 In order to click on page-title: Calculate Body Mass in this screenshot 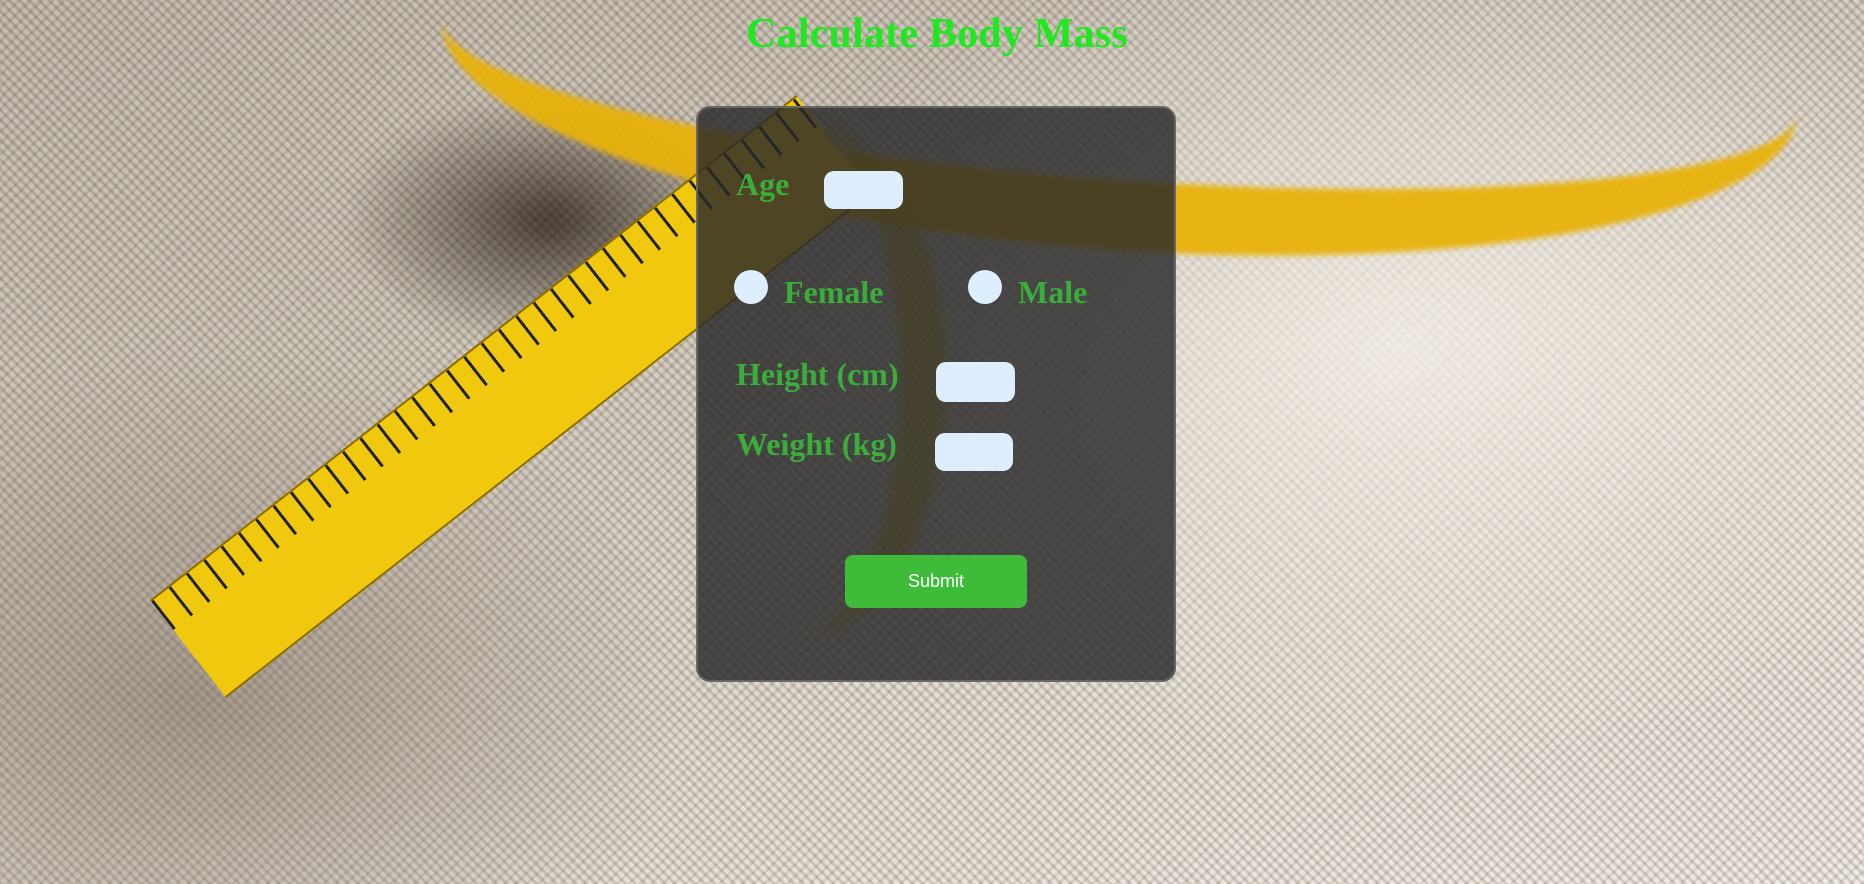, I will do `click(937, 34)`.